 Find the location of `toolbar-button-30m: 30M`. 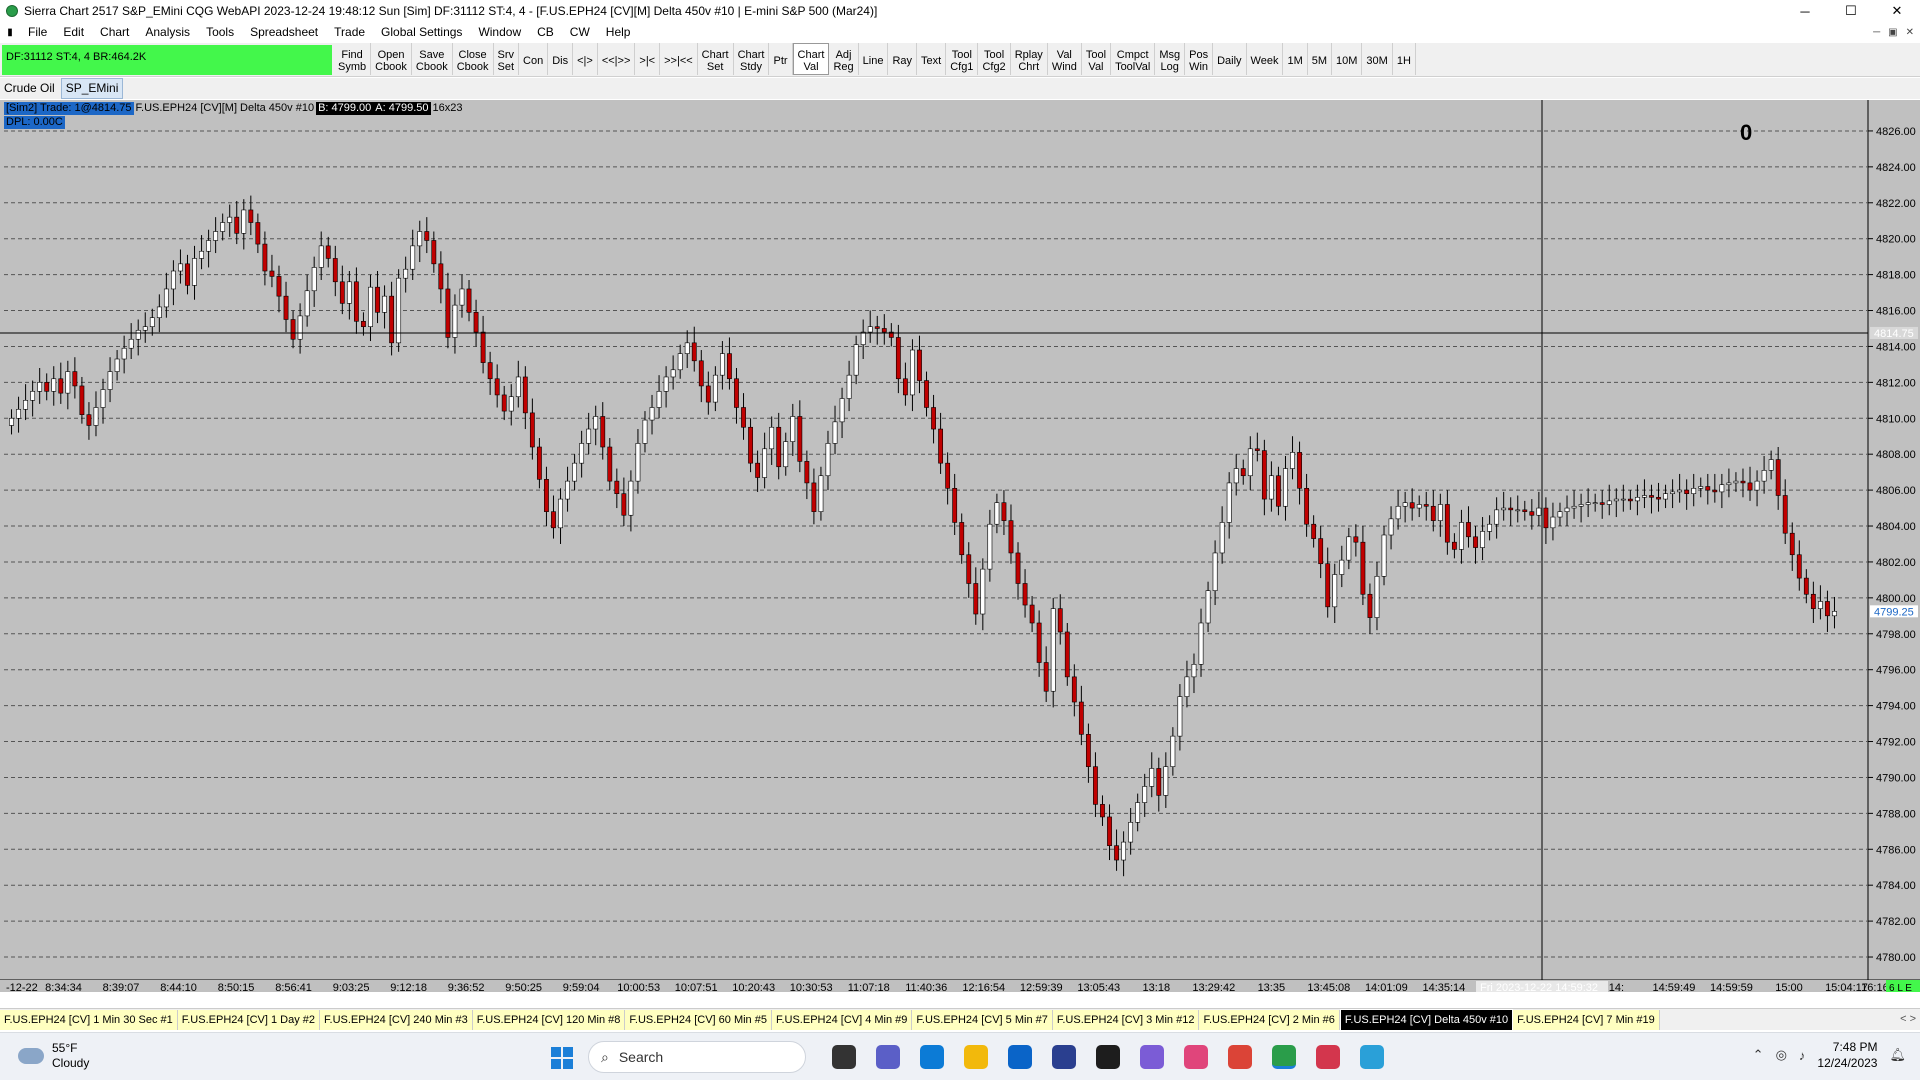

toolbar-button-30m: 30M is located at coordinates (1377, 59).